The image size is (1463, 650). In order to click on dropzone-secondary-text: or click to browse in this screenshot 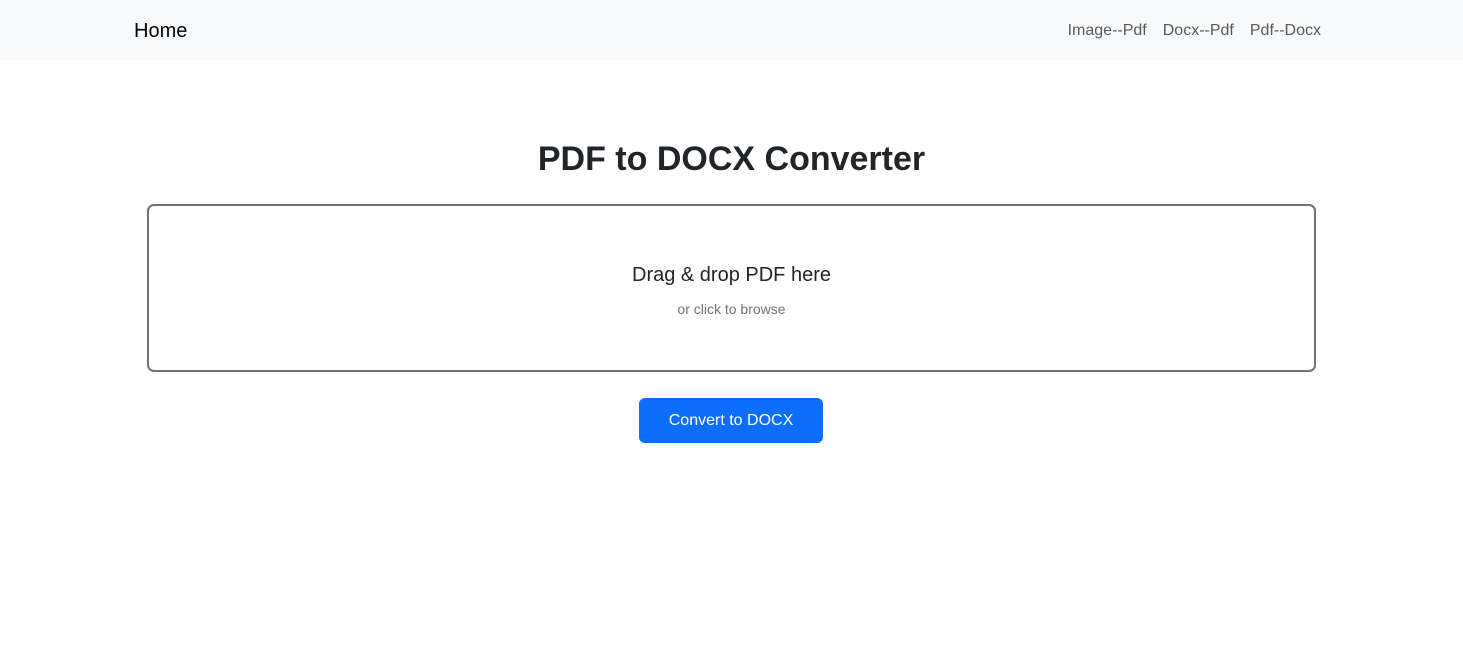, I will do `click(731, 309)`.